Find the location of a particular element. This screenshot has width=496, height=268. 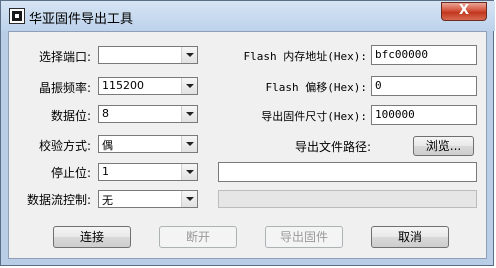

stop-bits-value: 1 is located at coordinates (105, 171).